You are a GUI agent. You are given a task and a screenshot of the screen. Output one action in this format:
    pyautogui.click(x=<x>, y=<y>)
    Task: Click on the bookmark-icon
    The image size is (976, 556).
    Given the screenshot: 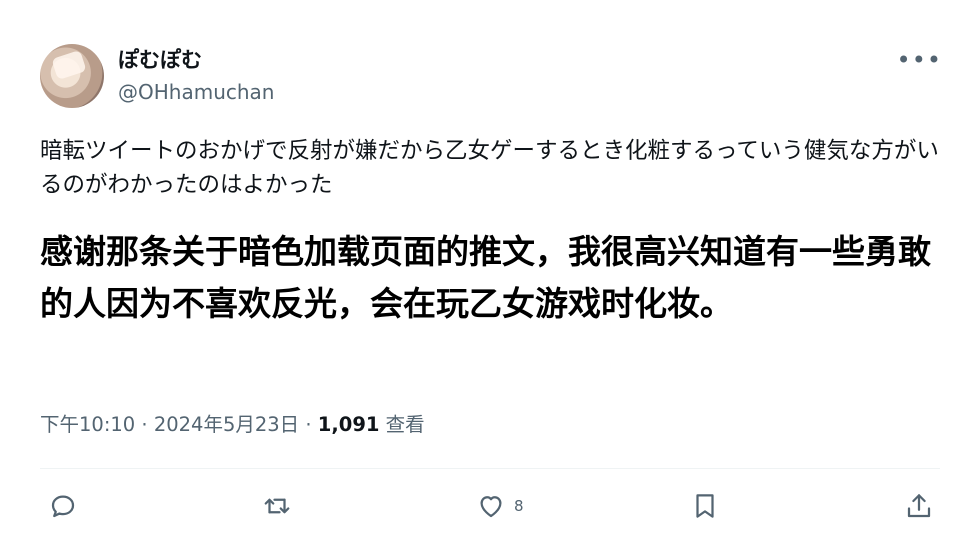 What is the action you would take?
    pyautogui.click(x=705, y=506)
    